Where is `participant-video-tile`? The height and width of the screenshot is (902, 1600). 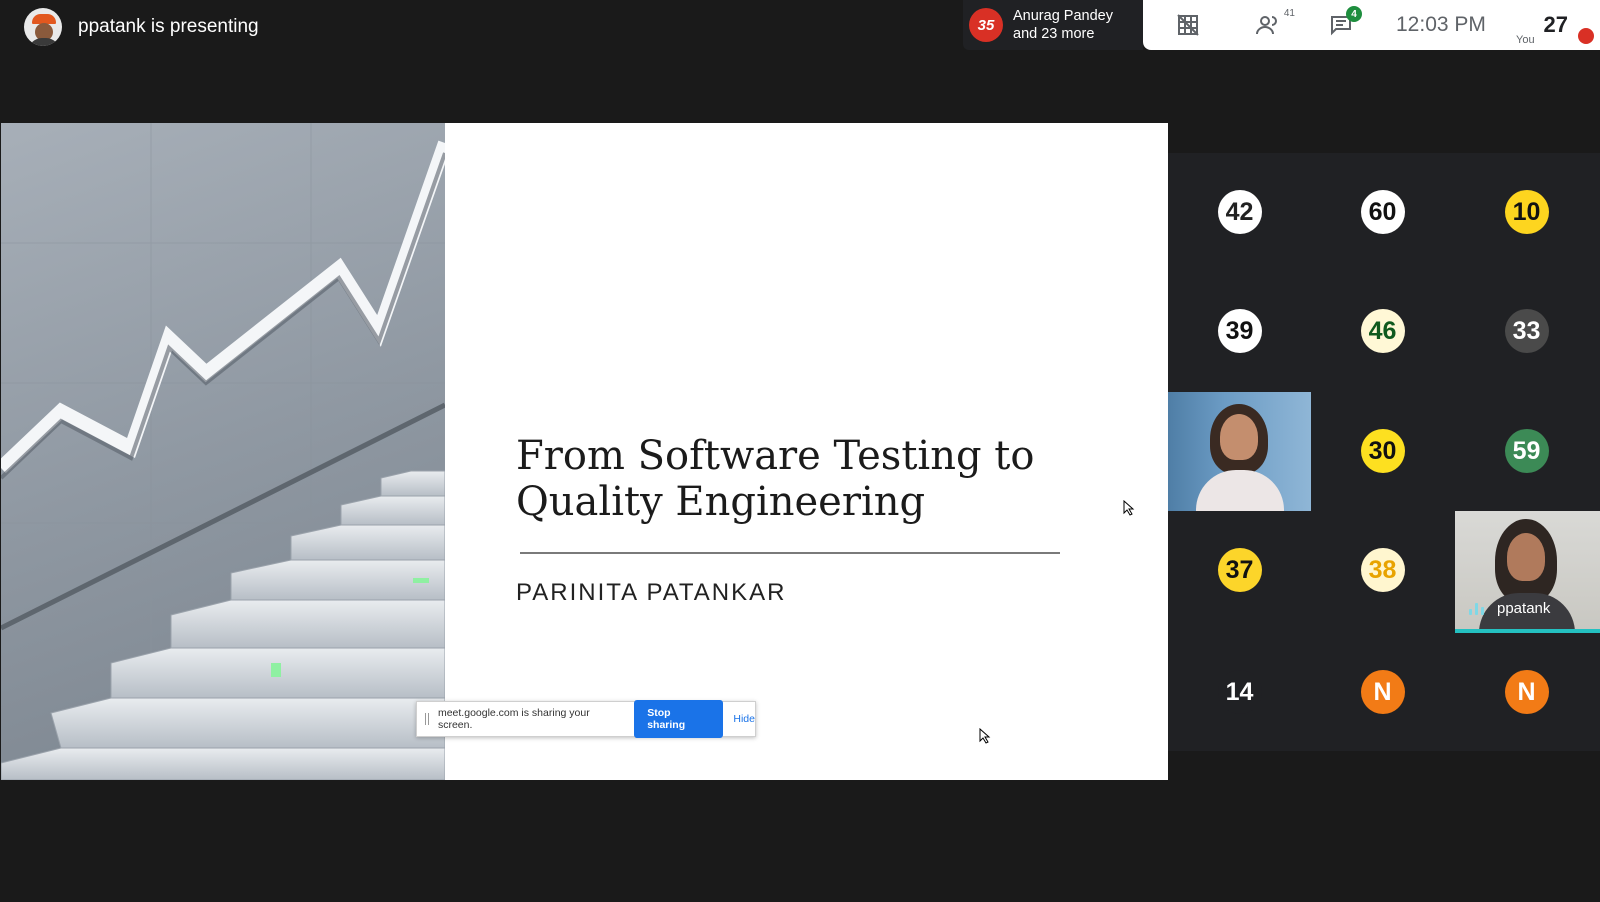
participant-video-tile is located at coordinates (1239, 451).